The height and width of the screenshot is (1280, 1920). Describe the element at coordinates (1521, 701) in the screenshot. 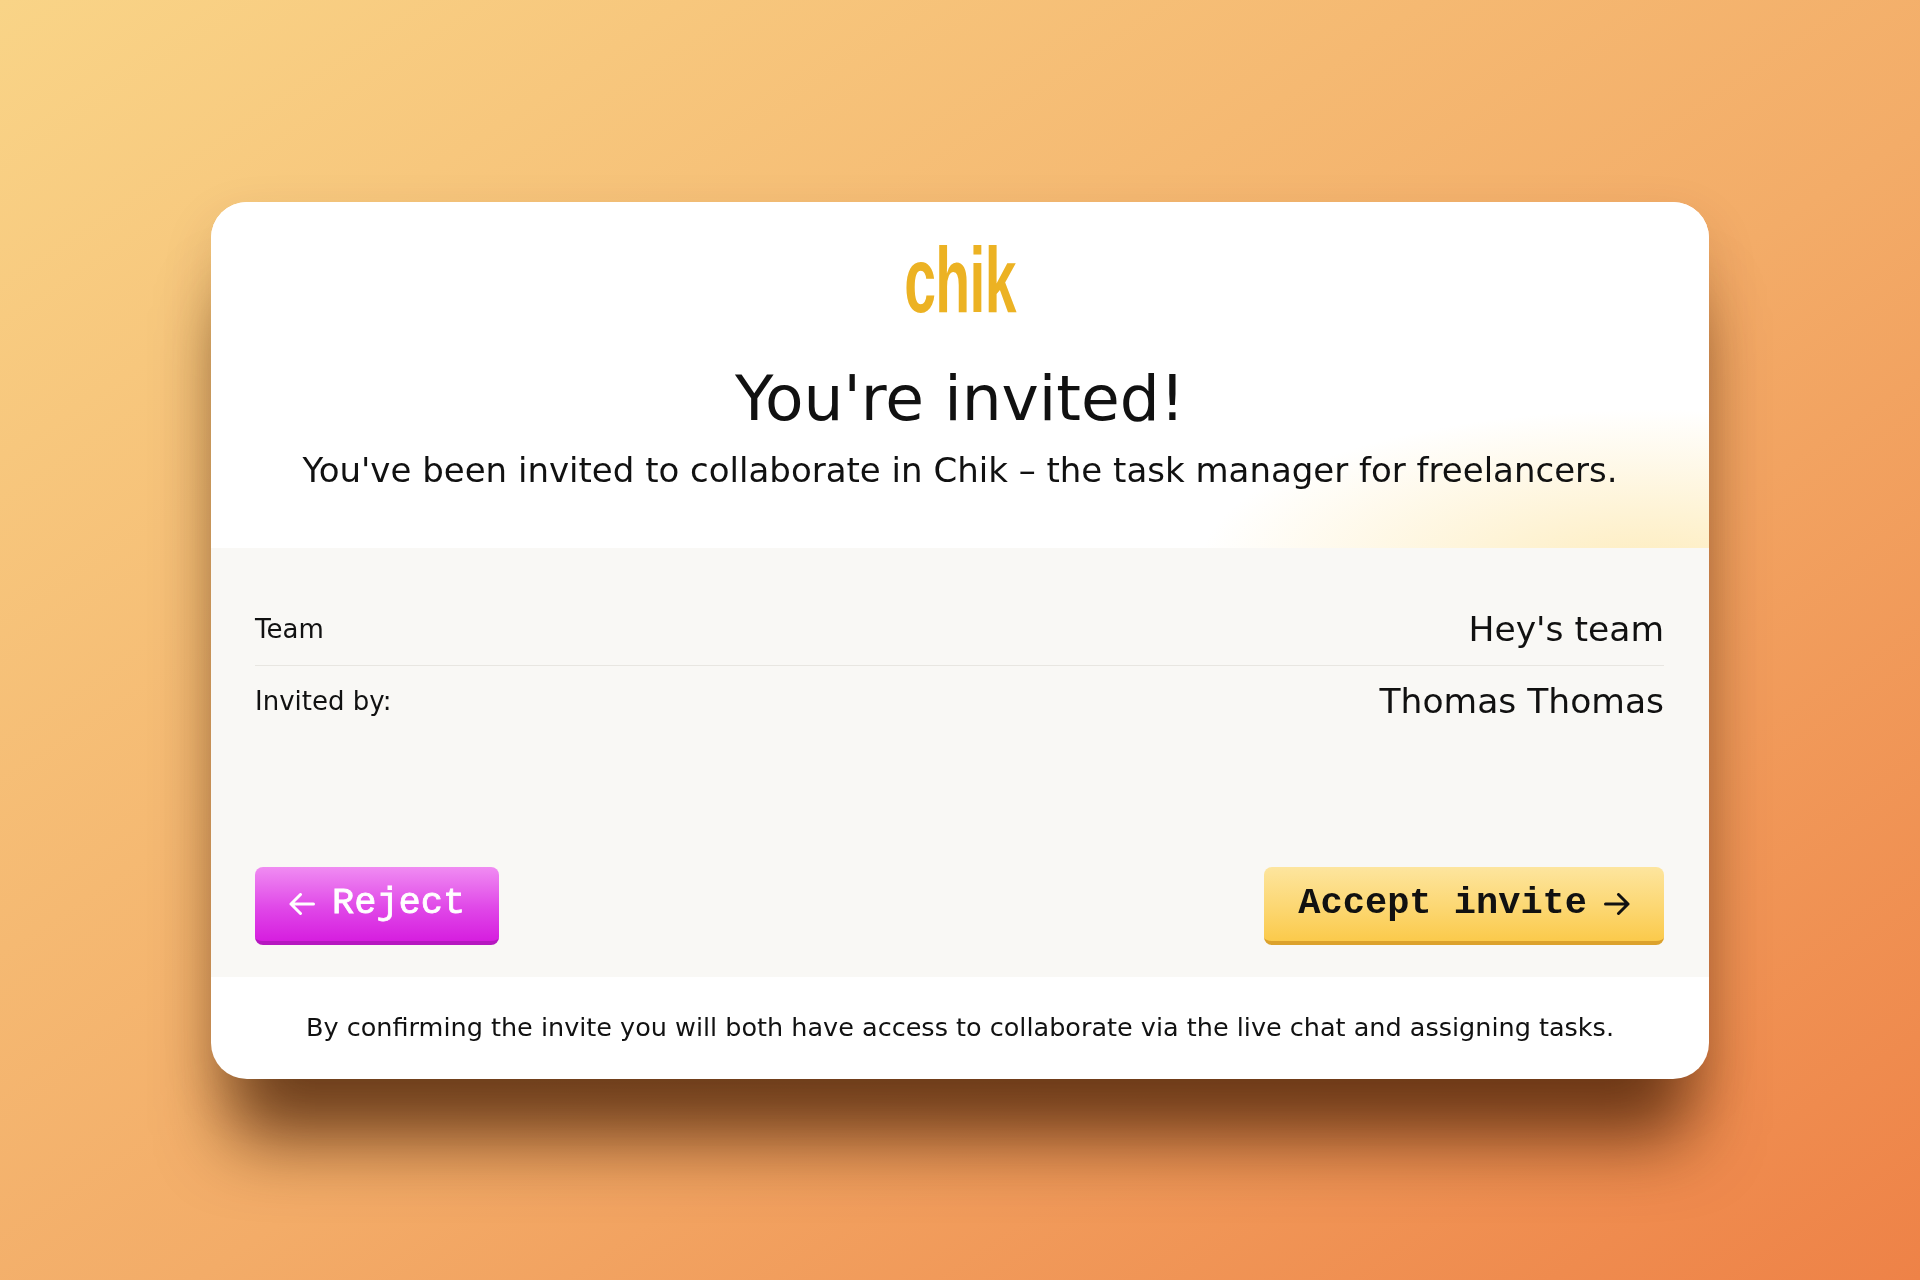

I see `detail-value: Thomas Thomas` at that location.